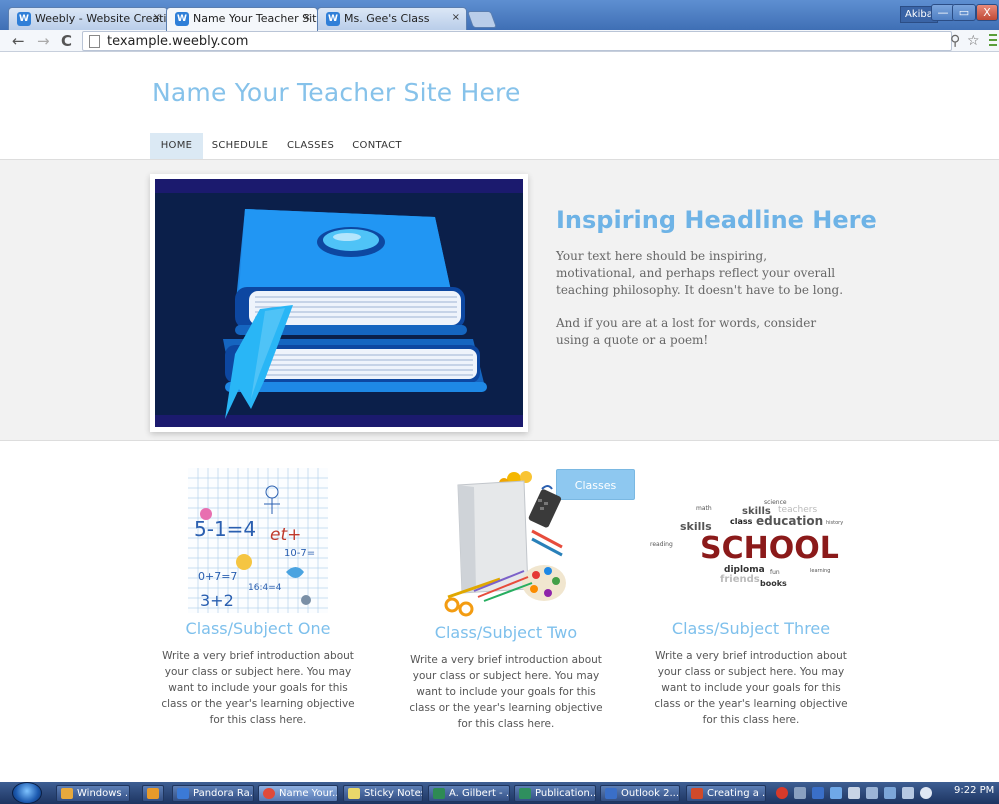 This screenshot has width=999, height=804. What do you see at coordinates (255, 18) in the screenshot?
I see `tab-label: Name Your Teacher Site H` at bounding box center [255, 18].